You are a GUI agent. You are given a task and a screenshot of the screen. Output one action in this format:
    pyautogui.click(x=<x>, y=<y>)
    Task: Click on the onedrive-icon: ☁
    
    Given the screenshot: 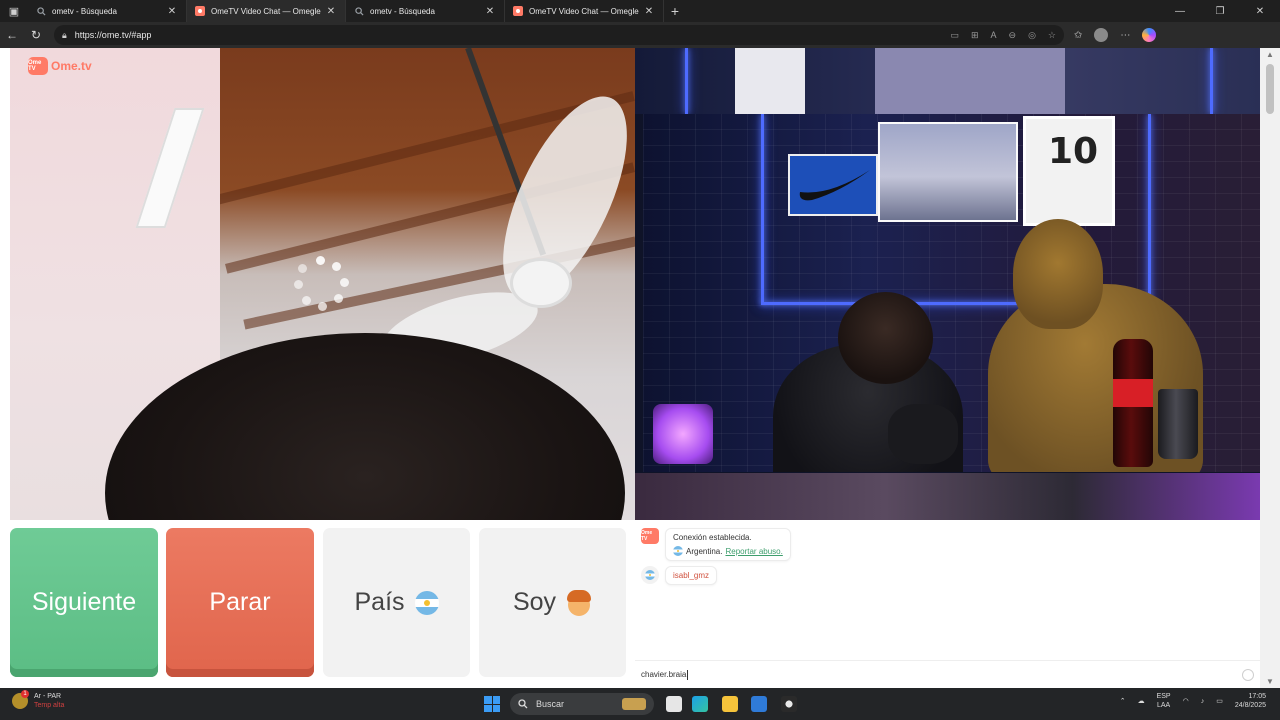 What is the action you would take?
    pyautogui.click(x=1141, y=701)
    